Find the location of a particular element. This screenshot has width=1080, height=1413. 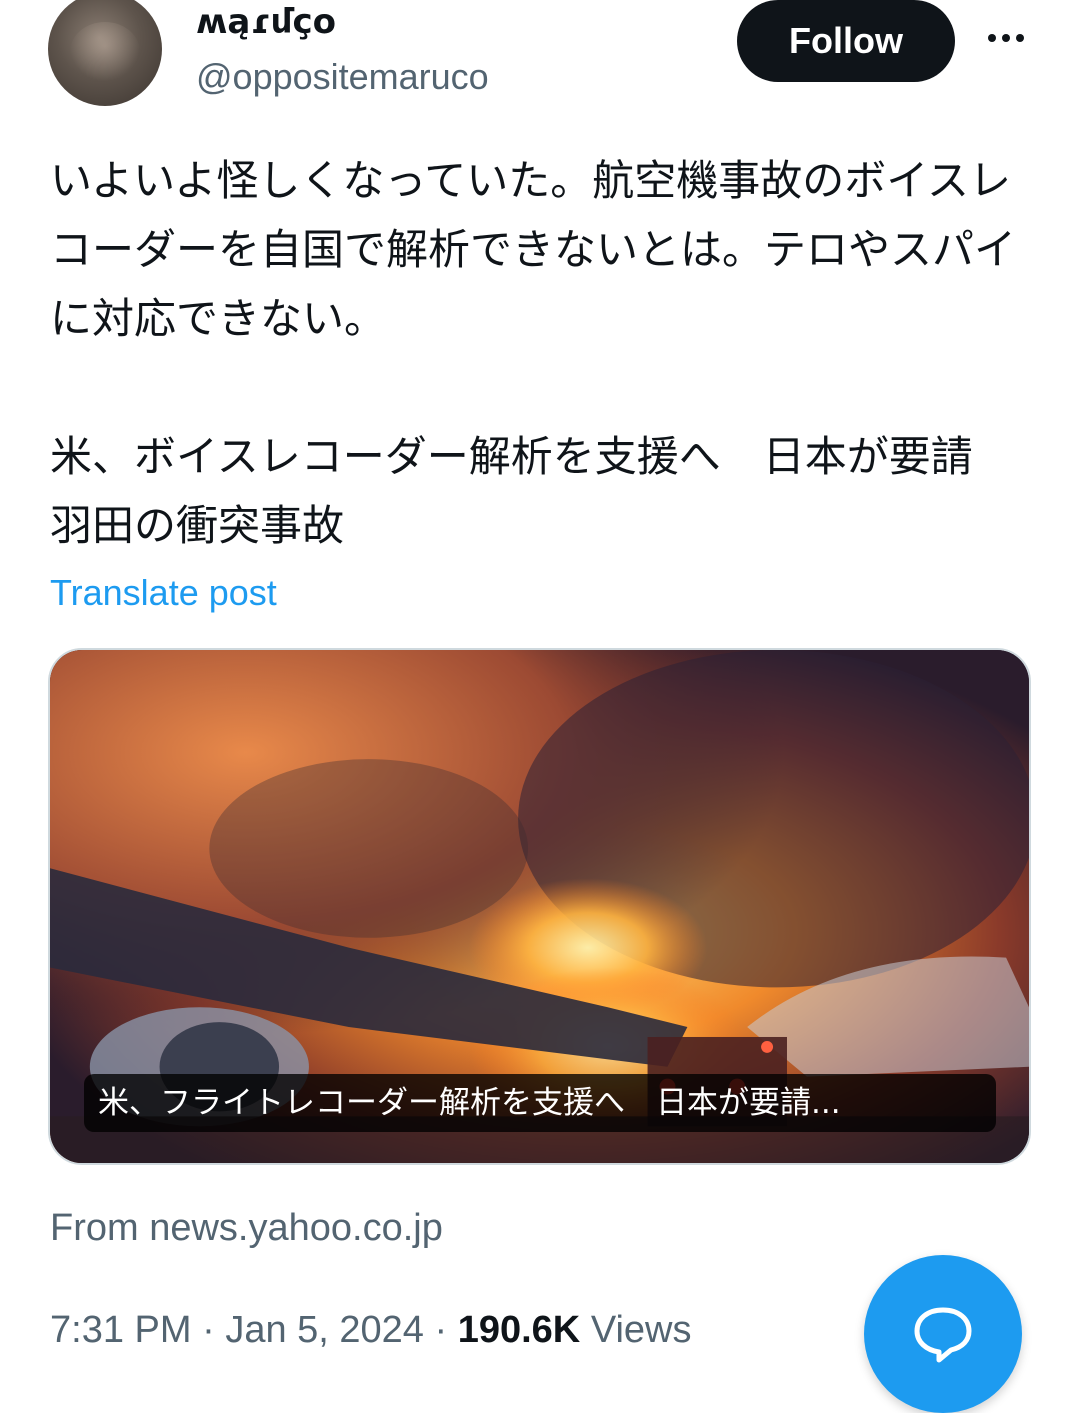

translate-post-link: Translate post is located at coordinates (163, 593).